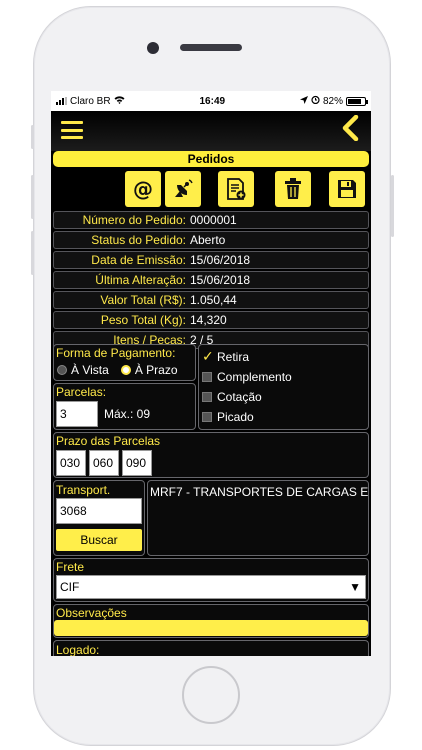  Describe the element at coordinates (303, 101) in the screenshot. I see `location-icon` at that location.